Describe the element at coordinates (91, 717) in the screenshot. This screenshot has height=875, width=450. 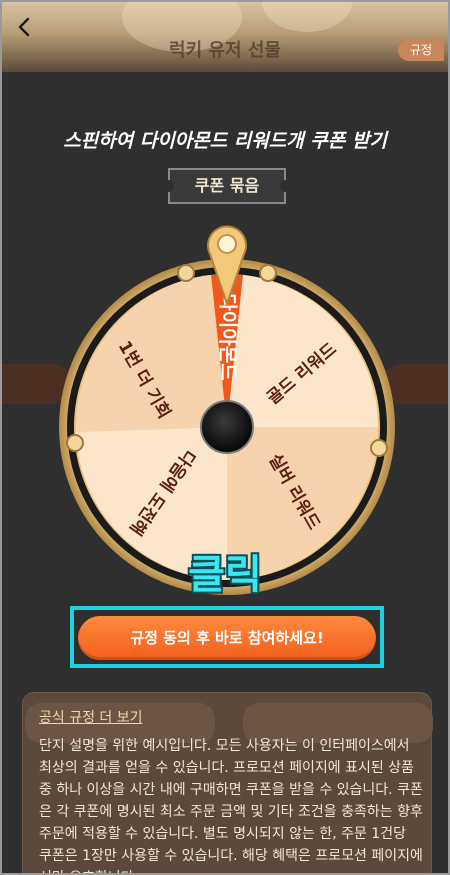
I see `official-rules-link: 공식 규정 더 보기` at that location.